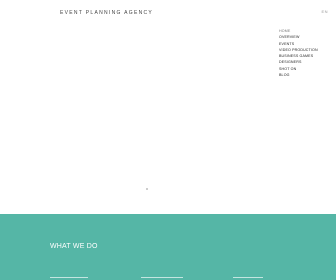 This screenshot has width=336, height=280. Describe the element at coordinates (298, 75) in the screenshot. I see `menu-item-blog: BLOG` at that location.